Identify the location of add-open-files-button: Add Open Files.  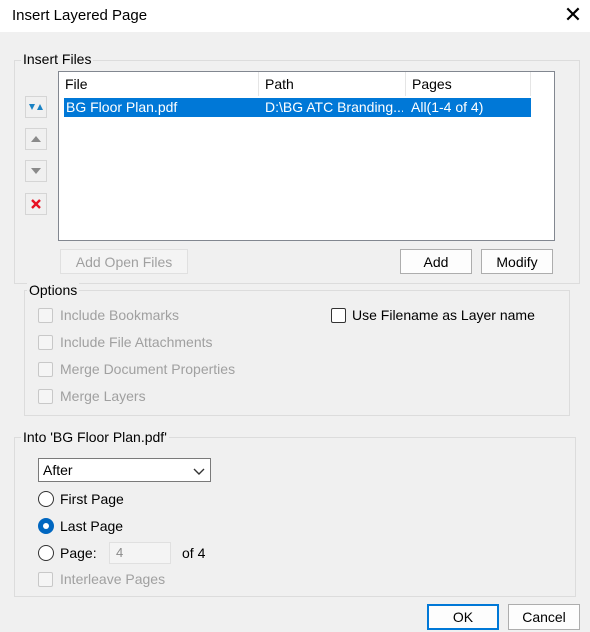
(124, 261).